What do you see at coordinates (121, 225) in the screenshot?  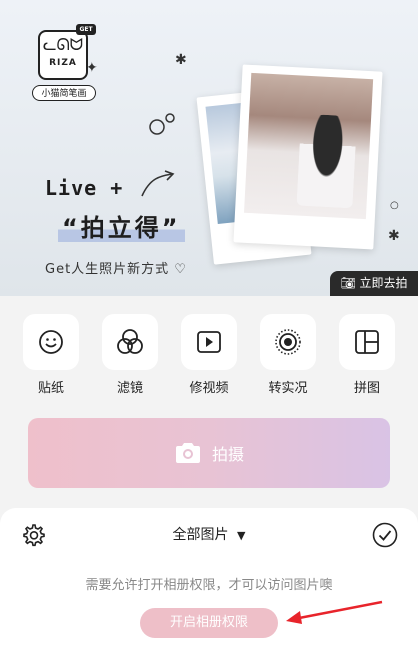 I see `headline-polaroid: “拍立得”` at bounding box center [121, 225].